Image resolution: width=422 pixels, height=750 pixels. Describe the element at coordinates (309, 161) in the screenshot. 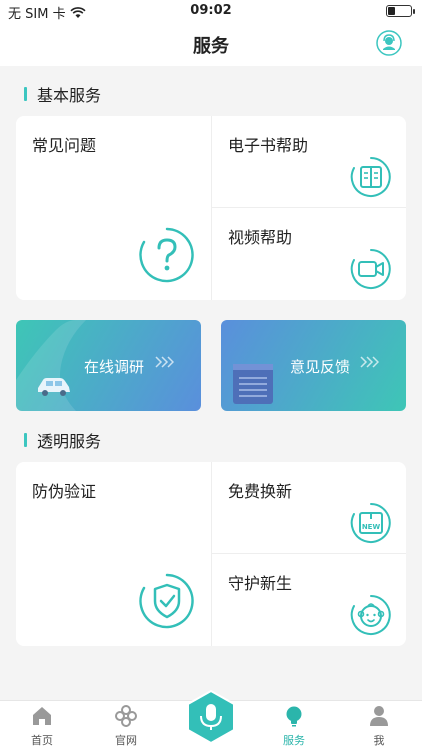

I see `ebook-help-card: 电子书帮助` at that location.